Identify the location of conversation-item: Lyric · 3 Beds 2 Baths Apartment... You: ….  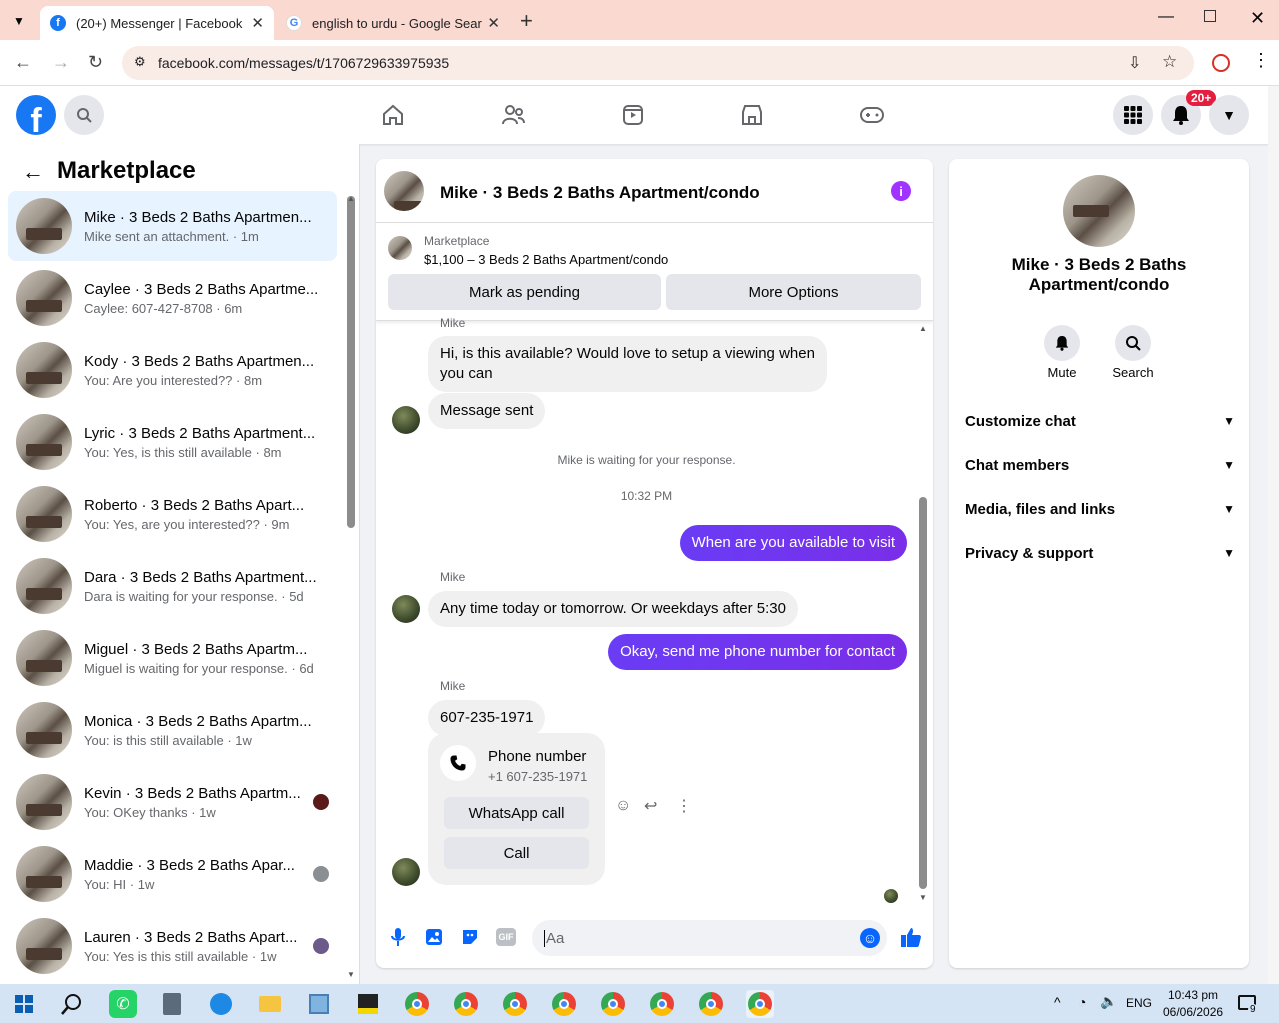
(172, 442).